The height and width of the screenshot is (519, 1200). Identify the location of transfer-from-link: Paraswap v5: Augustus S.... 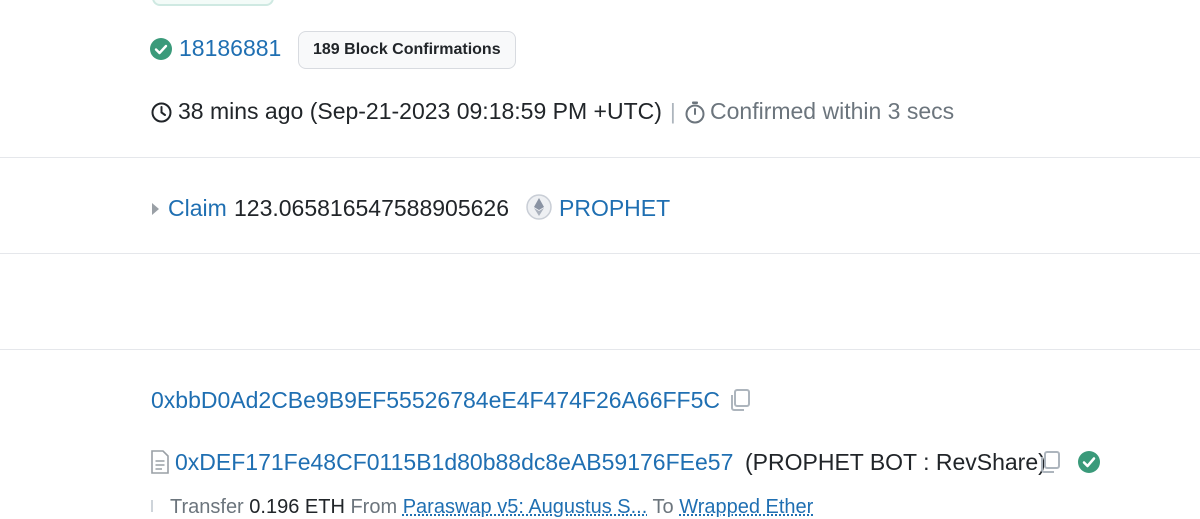
(525, 507).